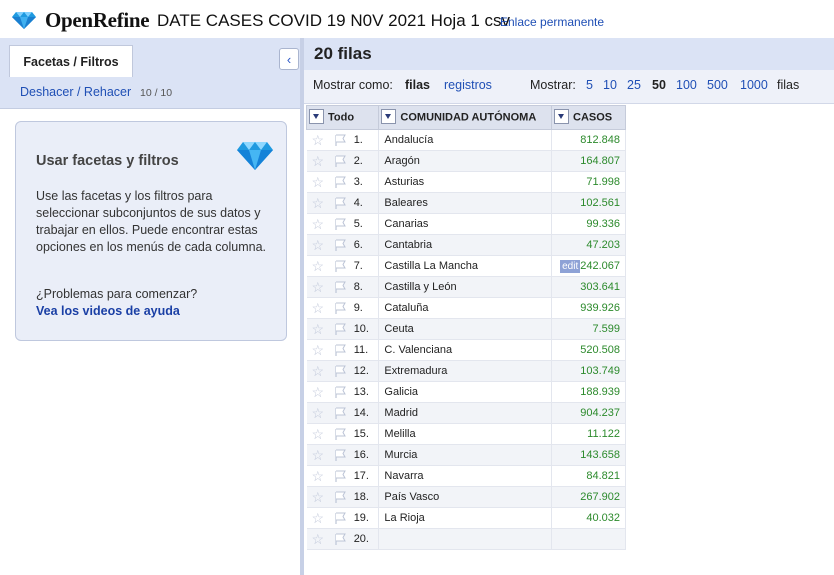 The image size is (834, 575). What do you see at coordinates (465, 497) in the screenshot?
I see `cell-comunidad: País Vasco` at bounding box center [465, 497].